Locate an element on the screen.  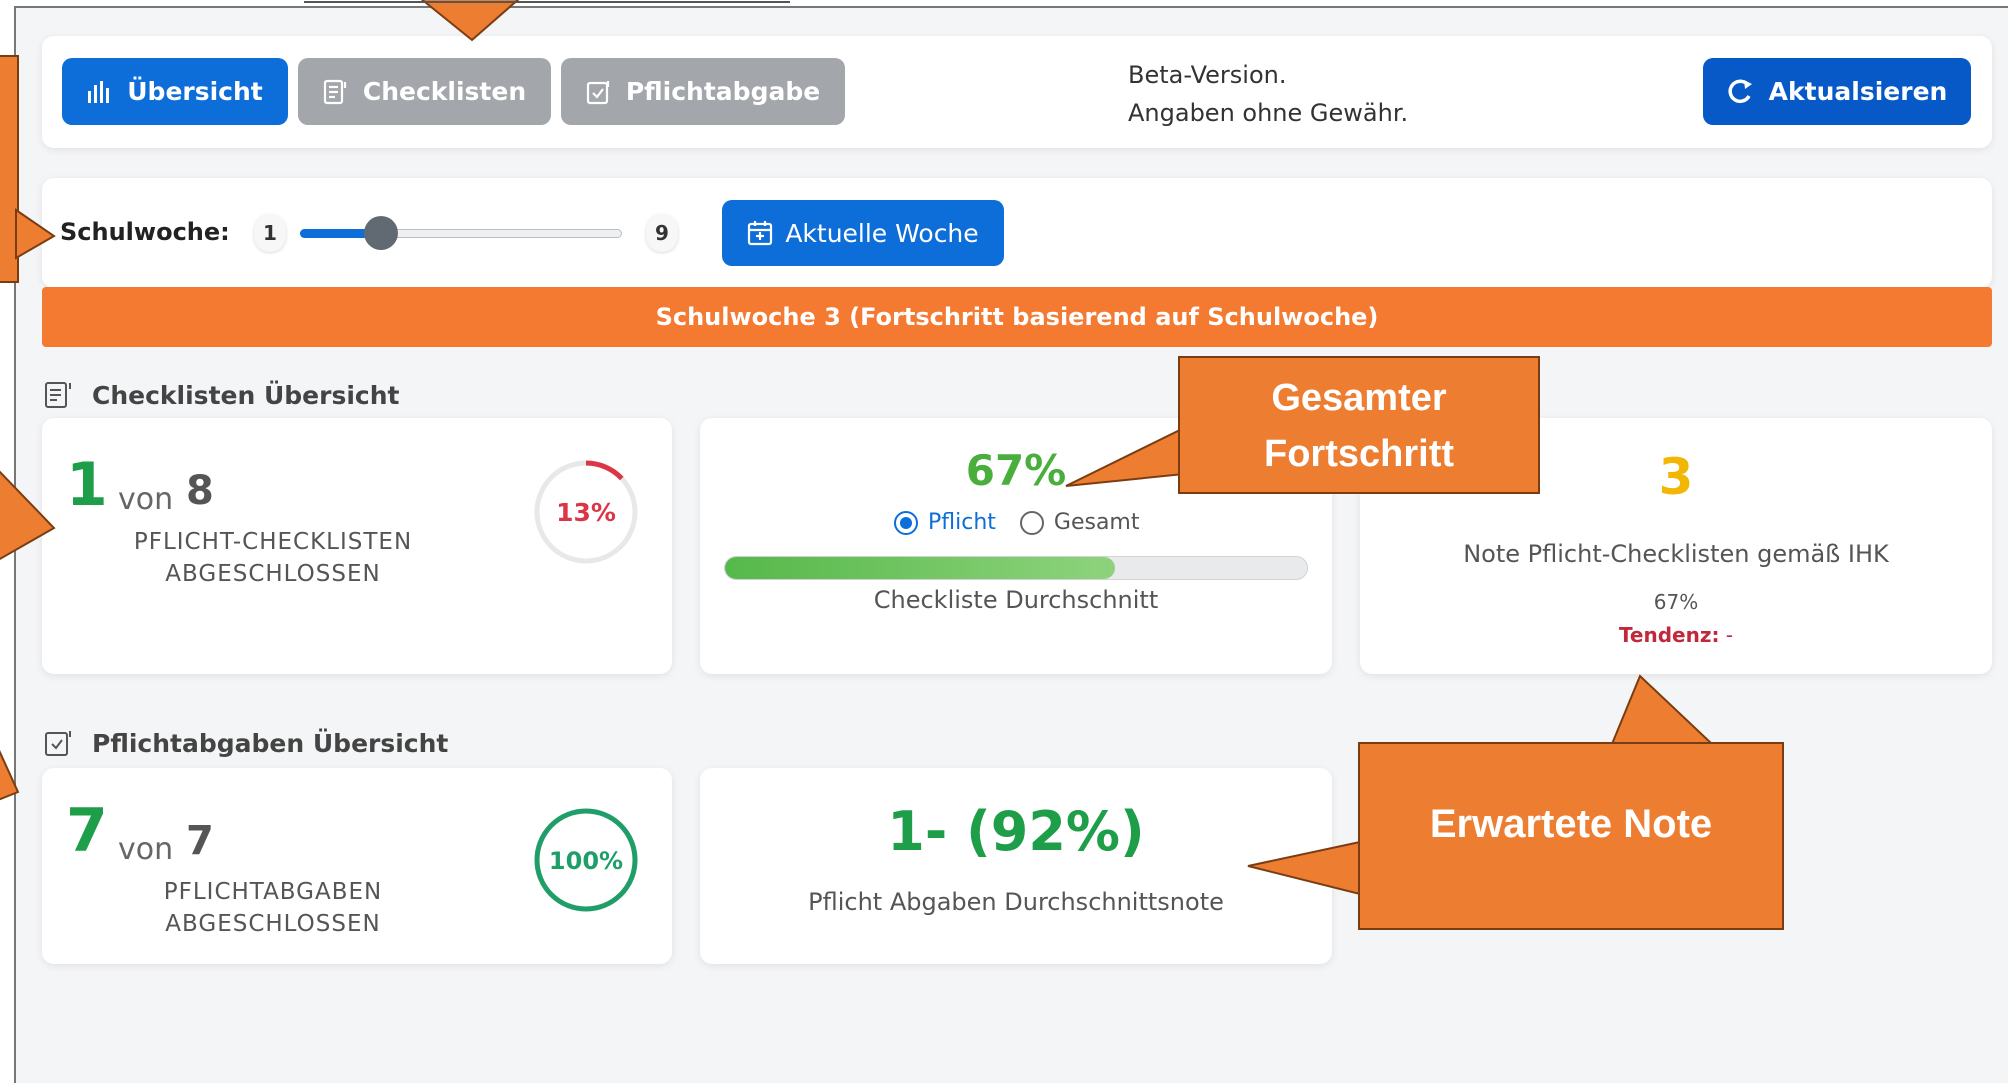
callout-arrow-expected-grade is located at coordinates (1662, 709).